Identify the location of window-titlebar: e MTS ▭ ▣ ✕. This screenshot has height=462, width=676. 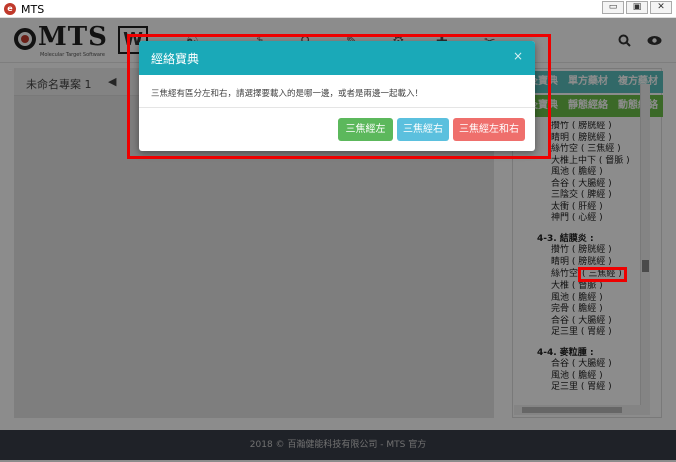
(338, 9).